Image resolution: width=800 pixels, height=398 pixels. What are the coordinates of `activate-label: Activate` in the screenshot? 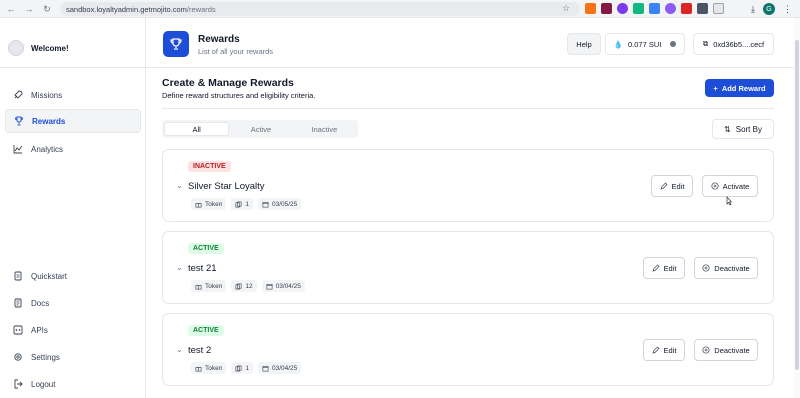 It's located at (736, 186).